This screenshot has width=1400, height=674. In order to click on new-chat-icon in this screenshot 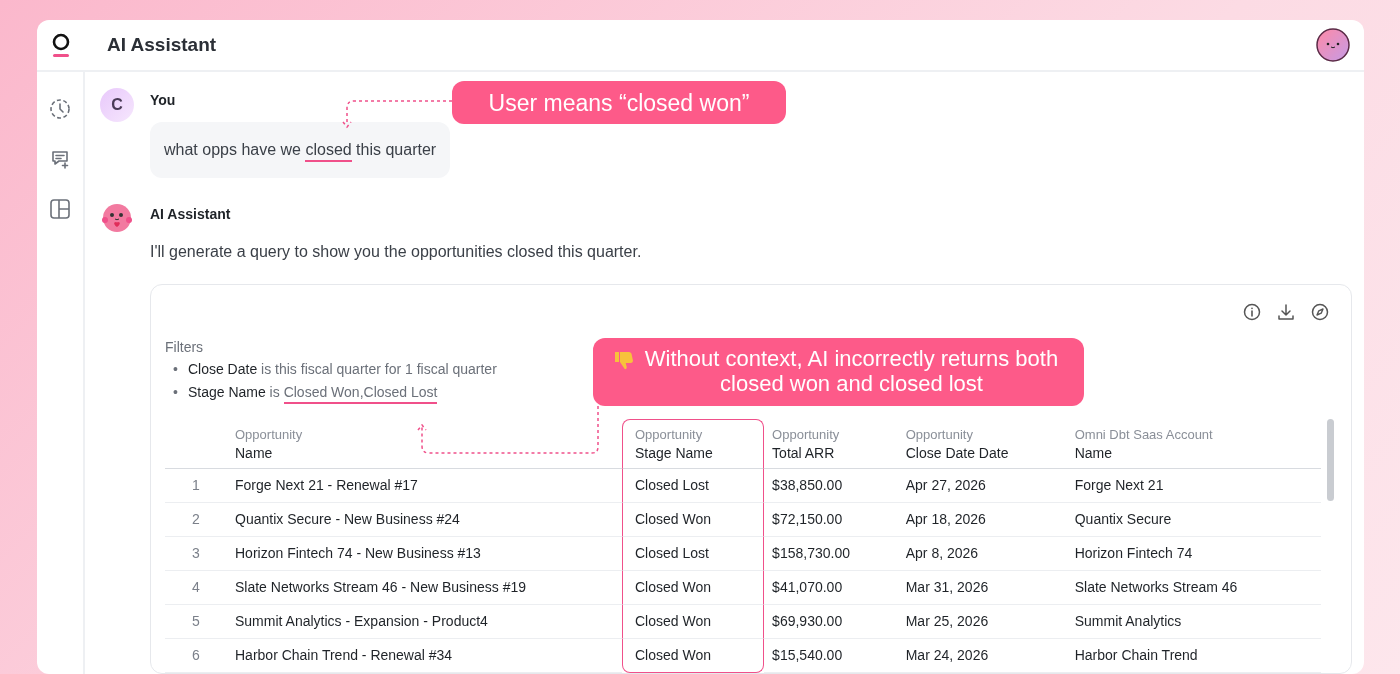, I will do `click(60, 159)`.